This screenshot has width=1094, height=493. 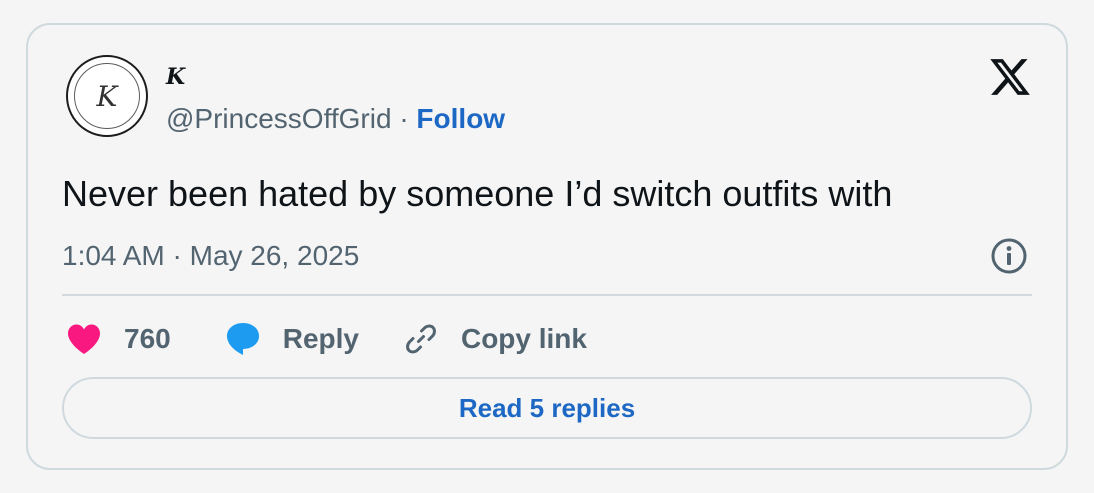 I want to click on copy-link-button: Copy link, so click(x=495, y=339).